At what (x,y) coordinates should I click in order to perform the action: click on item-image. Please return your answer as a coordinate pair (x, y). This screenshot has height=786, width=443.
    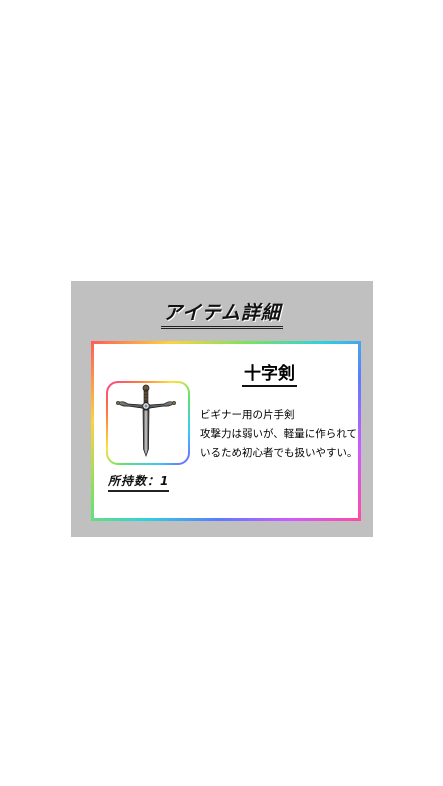
    Looking at the image, I should click on (148, 423).